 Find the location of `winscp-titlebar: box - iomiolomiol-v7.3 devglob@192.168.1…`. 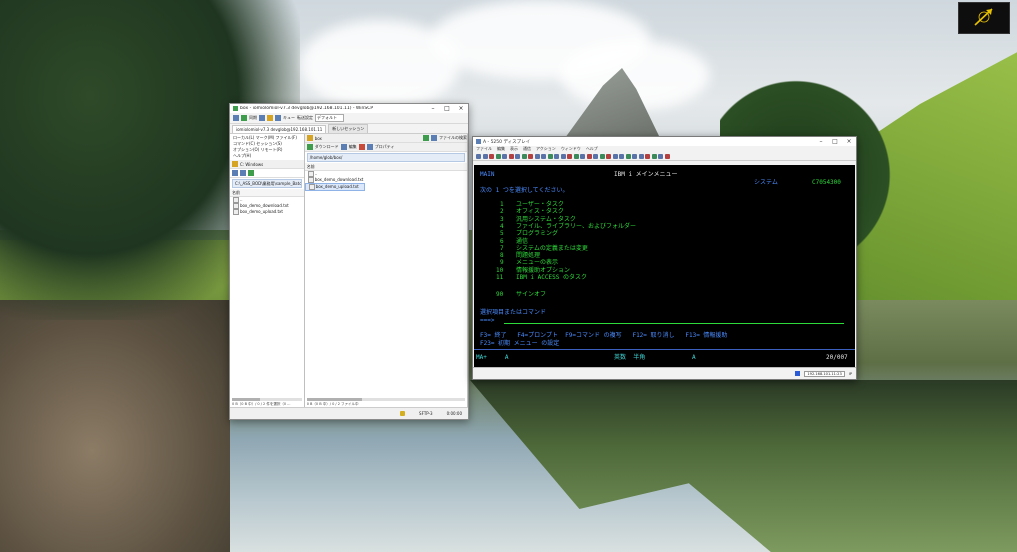

winscp-titlebar: box - iomiolomiol-v7.3 devglob@192.168.1… is located at coordinates (349, 108).